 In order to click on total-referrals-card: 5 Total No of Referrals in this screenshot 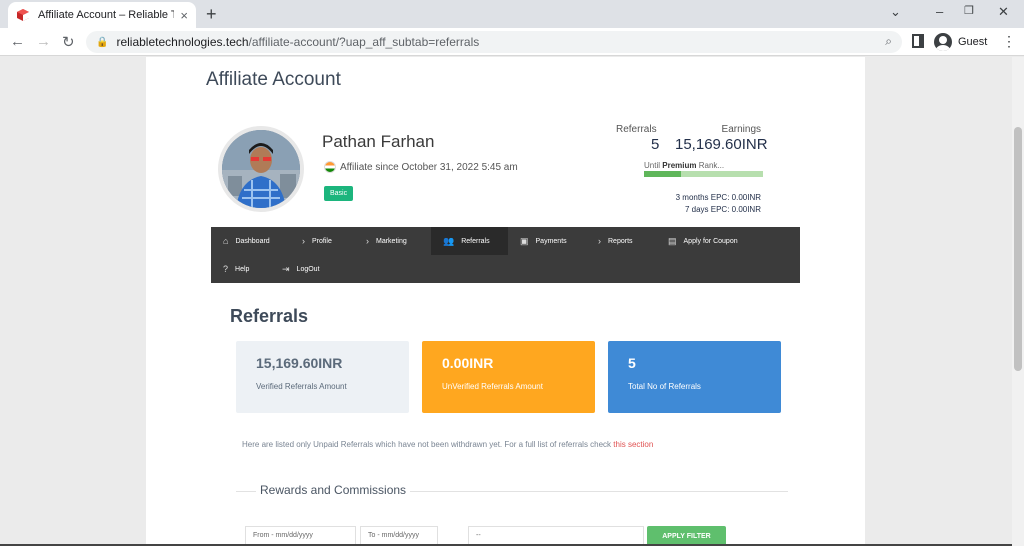, I will do `click(694, 377)`.